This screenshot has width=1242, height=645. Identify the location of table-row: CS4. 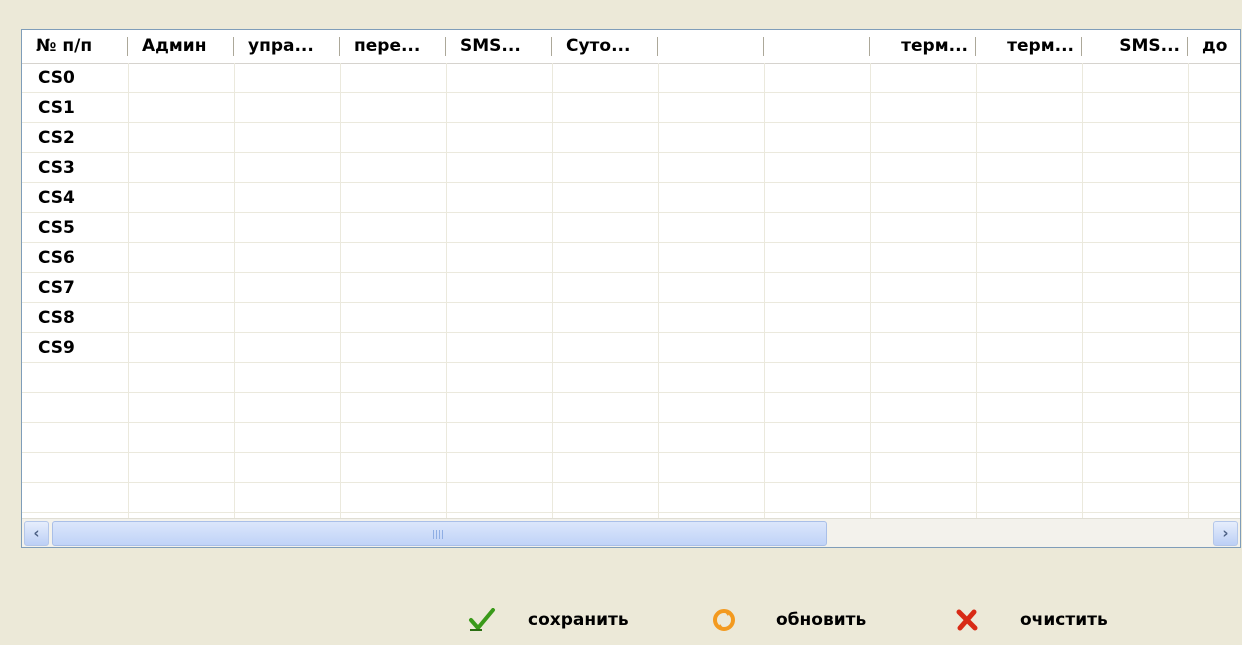
(631, 198).